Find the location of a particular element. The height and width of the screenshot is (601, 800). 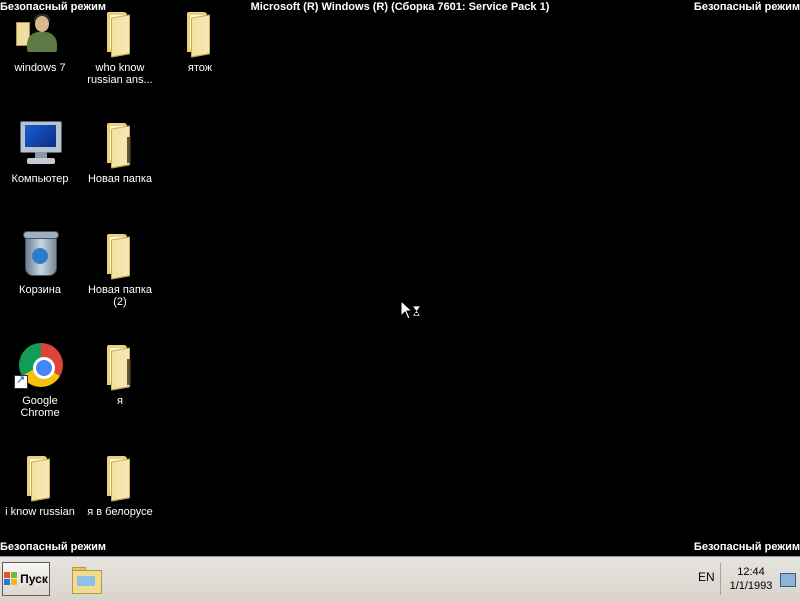

clock-time: 12:44 is located at coordinates (751, 572).